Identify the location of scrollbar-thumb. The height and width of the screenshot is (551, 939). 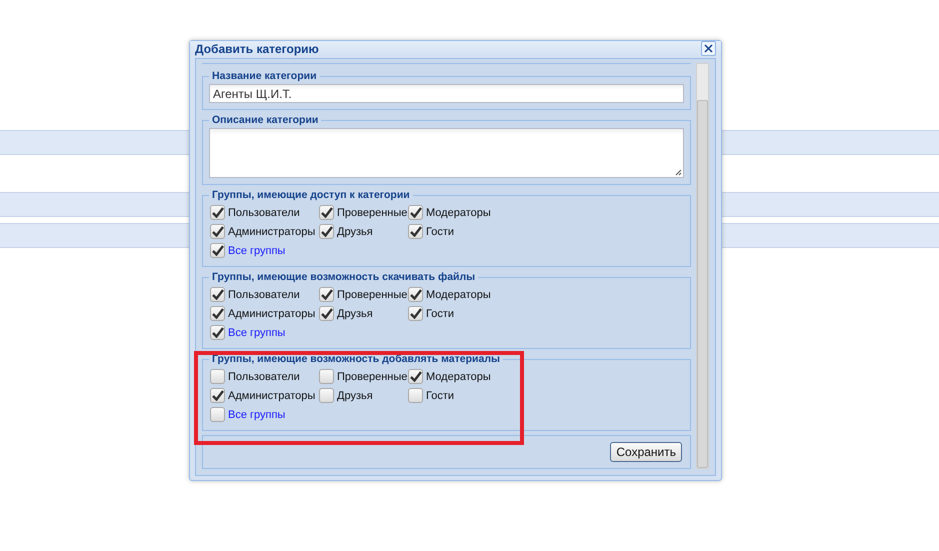
(702, 284).